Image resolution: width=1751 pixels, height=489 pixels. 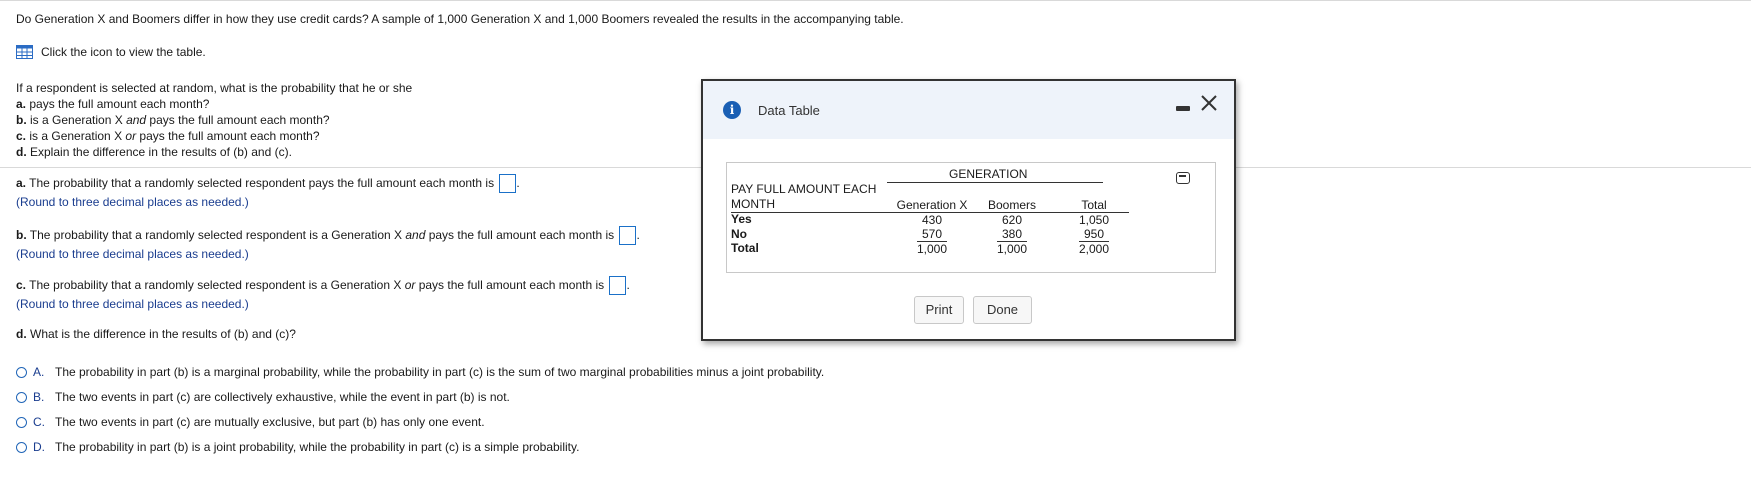 What do you see at coordinates (739, 234) in the screenshot?
I see `row-label-no: No` at bounding box center [739, 234].